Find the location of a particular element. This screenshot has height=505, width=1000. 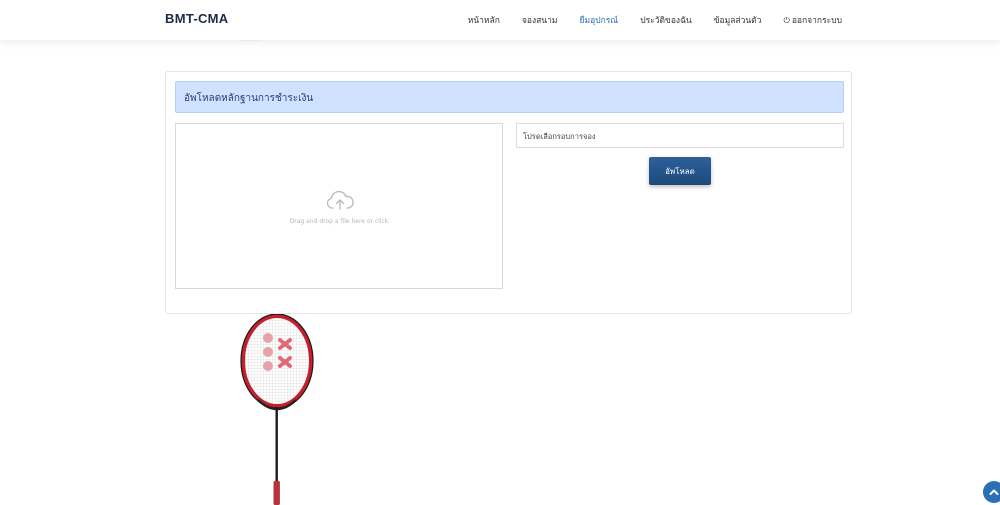

scroll-to-top-button is located at coordinates (991, 492).